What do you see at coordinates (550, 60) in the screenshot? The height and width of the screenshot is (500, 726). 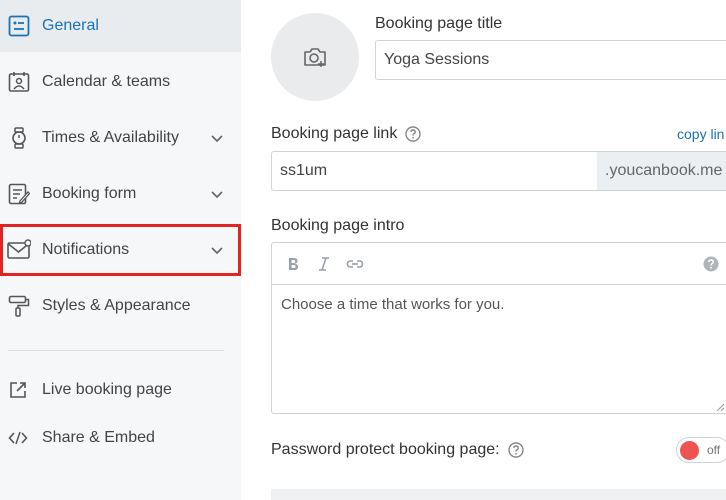 I see `booking-title-input: Yoga Sessions` at bounding box center [550, 60].